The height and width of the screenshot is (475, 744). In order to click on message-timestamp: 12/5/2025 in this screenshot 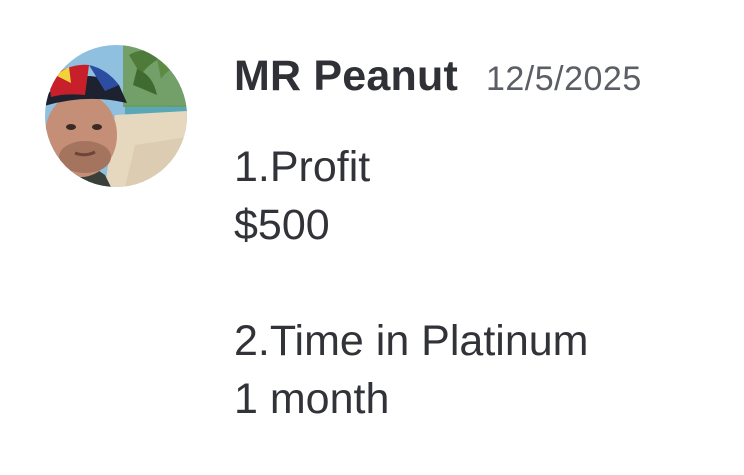, I will do `click(563, 79)`.